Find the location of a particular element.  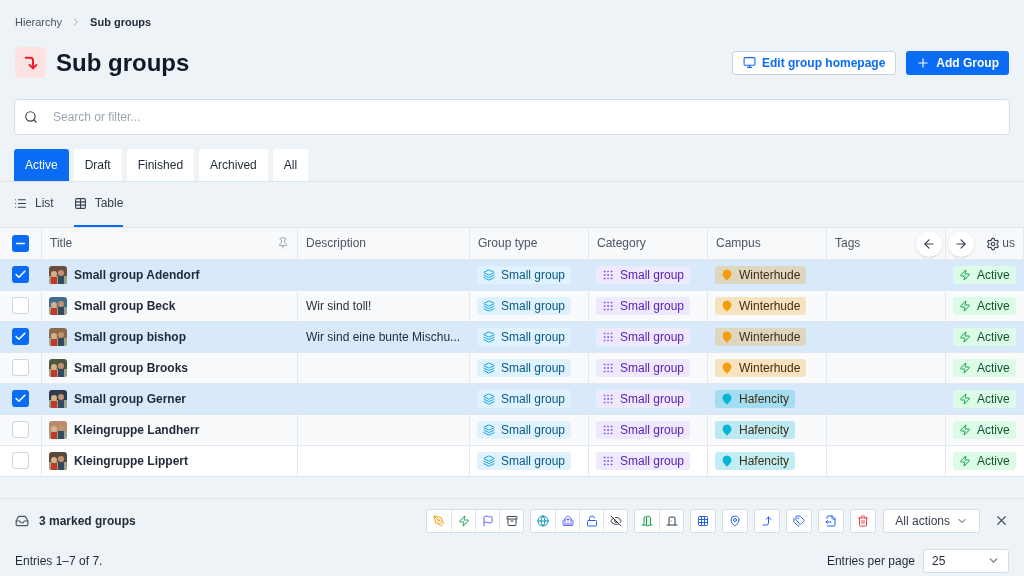

arrow-right-icon is located at coordinates (961, 243).